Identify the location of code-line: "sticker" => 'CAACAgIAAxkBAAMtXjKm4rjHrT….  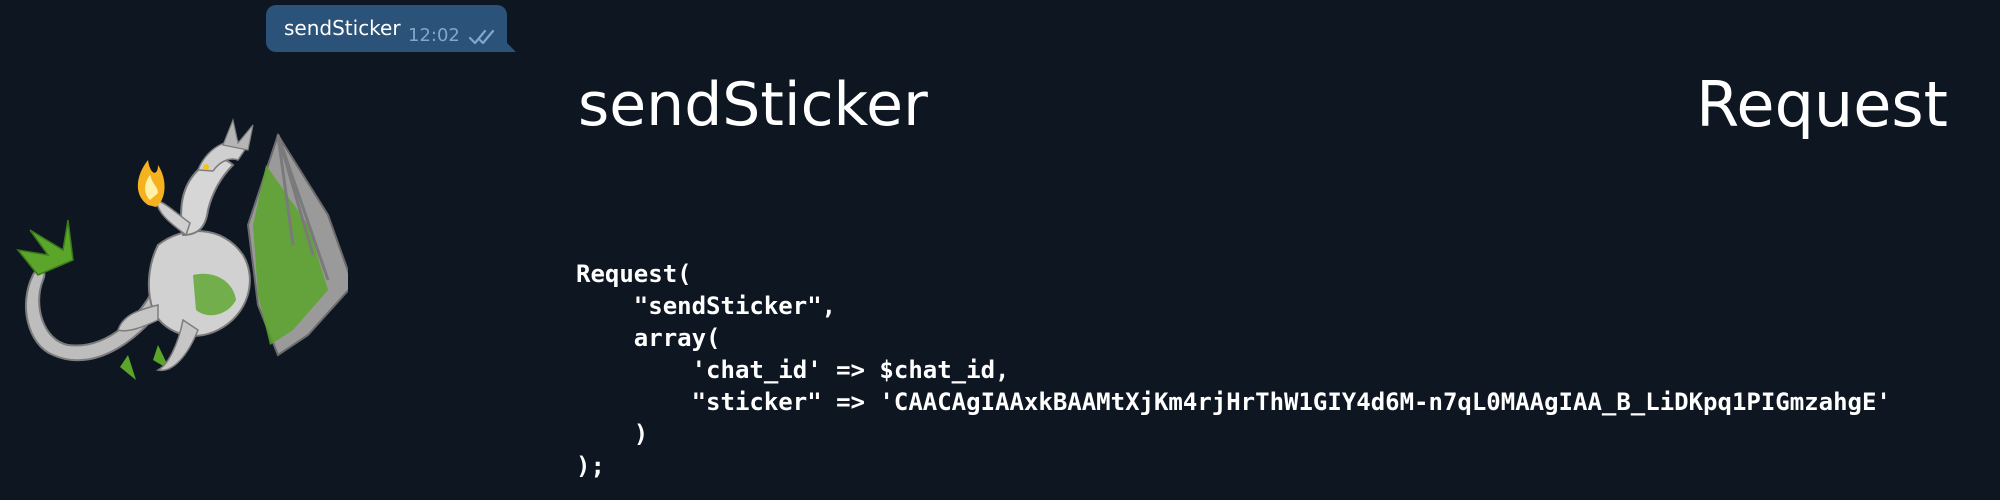
(1233, 402).